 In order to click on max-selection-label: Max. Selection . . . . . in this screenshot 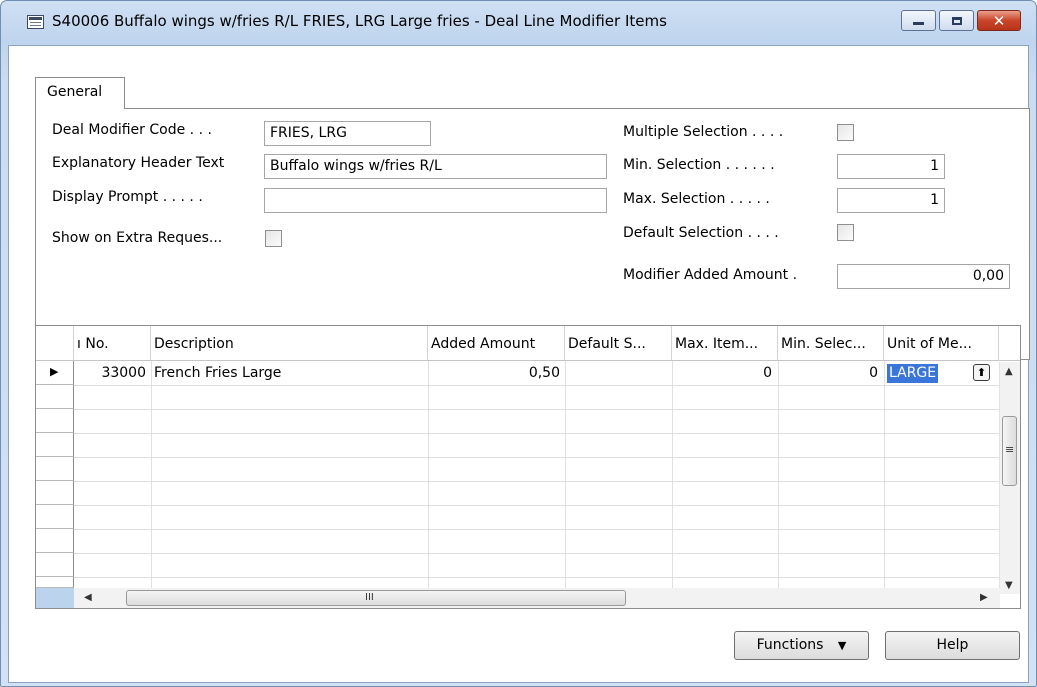, I will do `click(696, 199)`.